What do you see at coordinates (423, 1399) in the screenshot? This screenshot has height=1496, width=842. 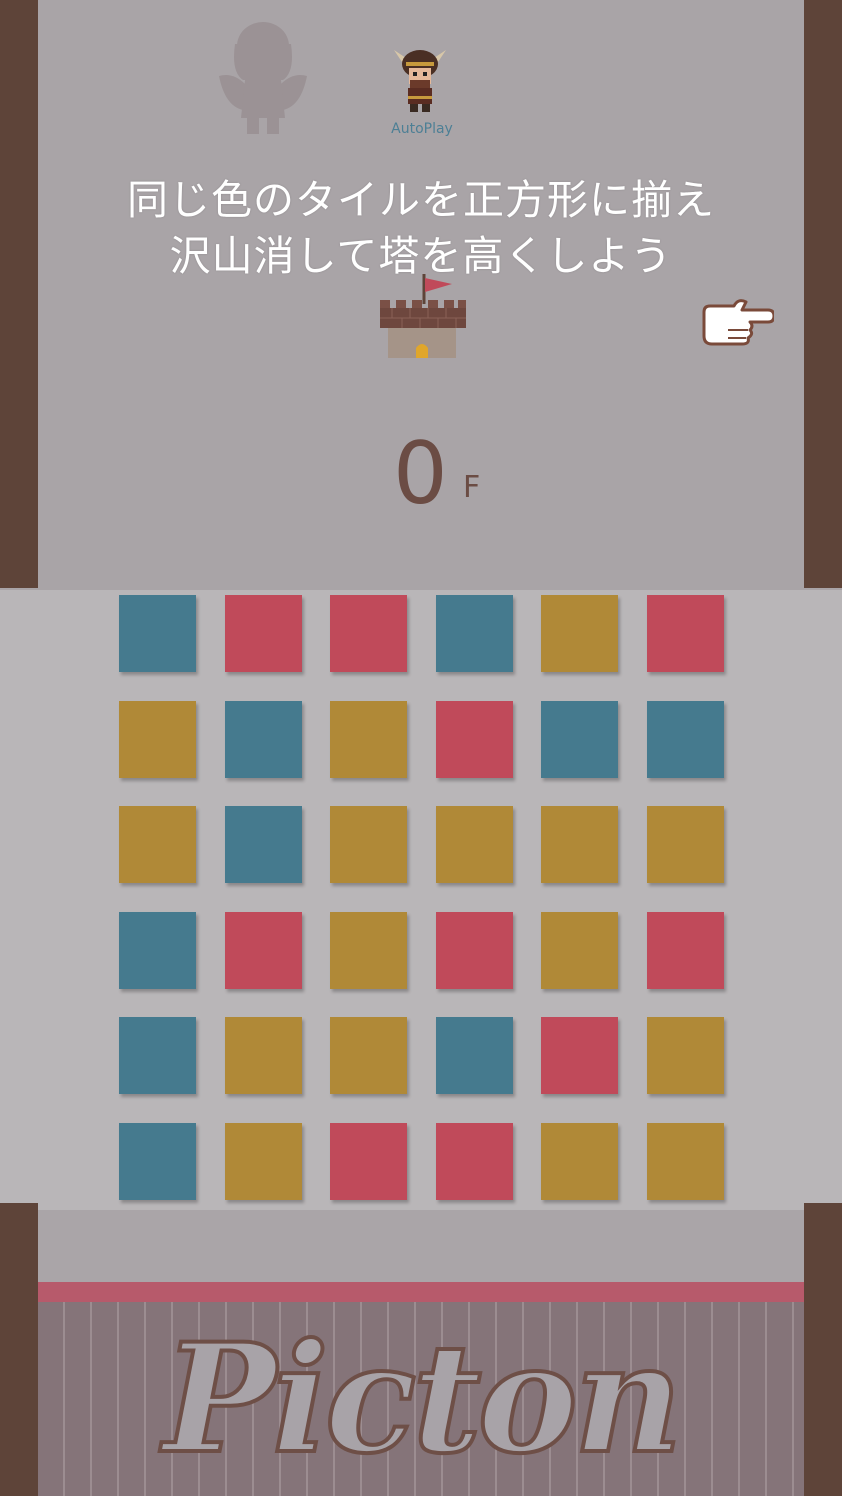 I see `game-logo: Picton` at bounding box center [423, 1399].